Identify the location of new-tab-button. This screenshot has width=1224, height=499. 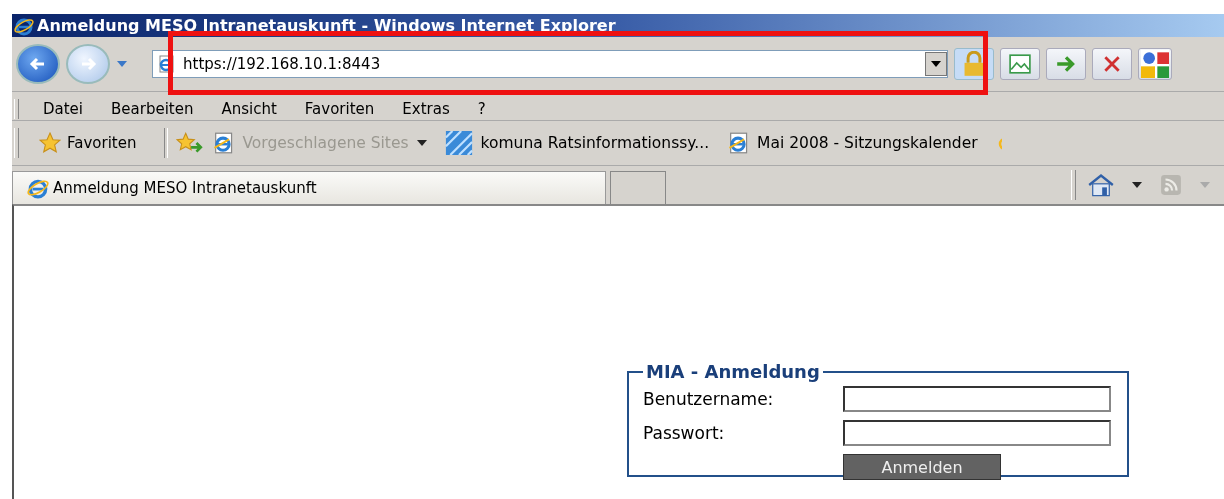
(638, 187).